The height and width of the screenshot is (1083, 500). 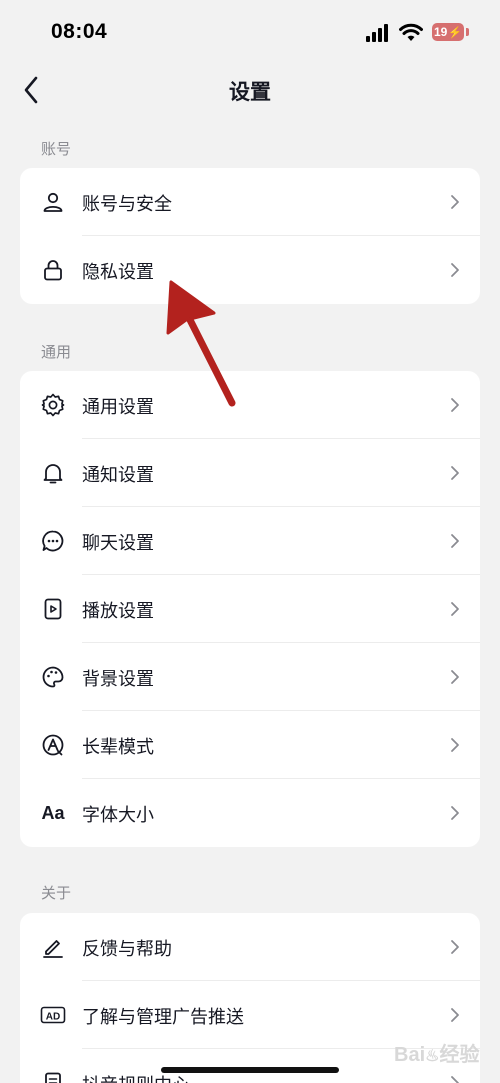 I want to click on user-icon, so click(x=53, y=202).